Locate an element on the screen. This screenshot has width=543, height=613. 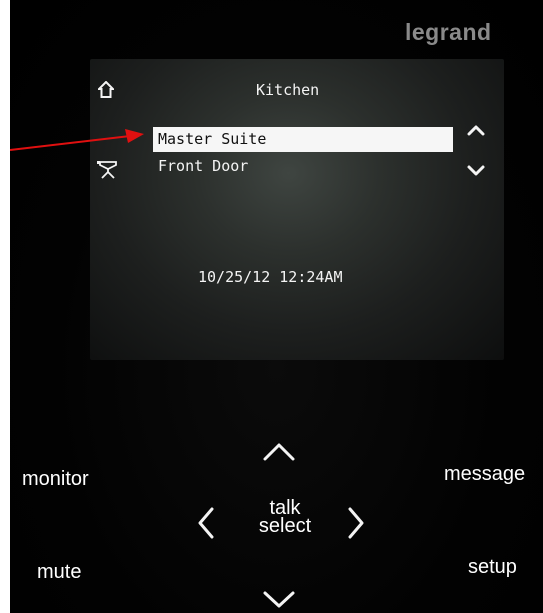
menu-item-front-door: Front Door is located at coordinates (303, 166).